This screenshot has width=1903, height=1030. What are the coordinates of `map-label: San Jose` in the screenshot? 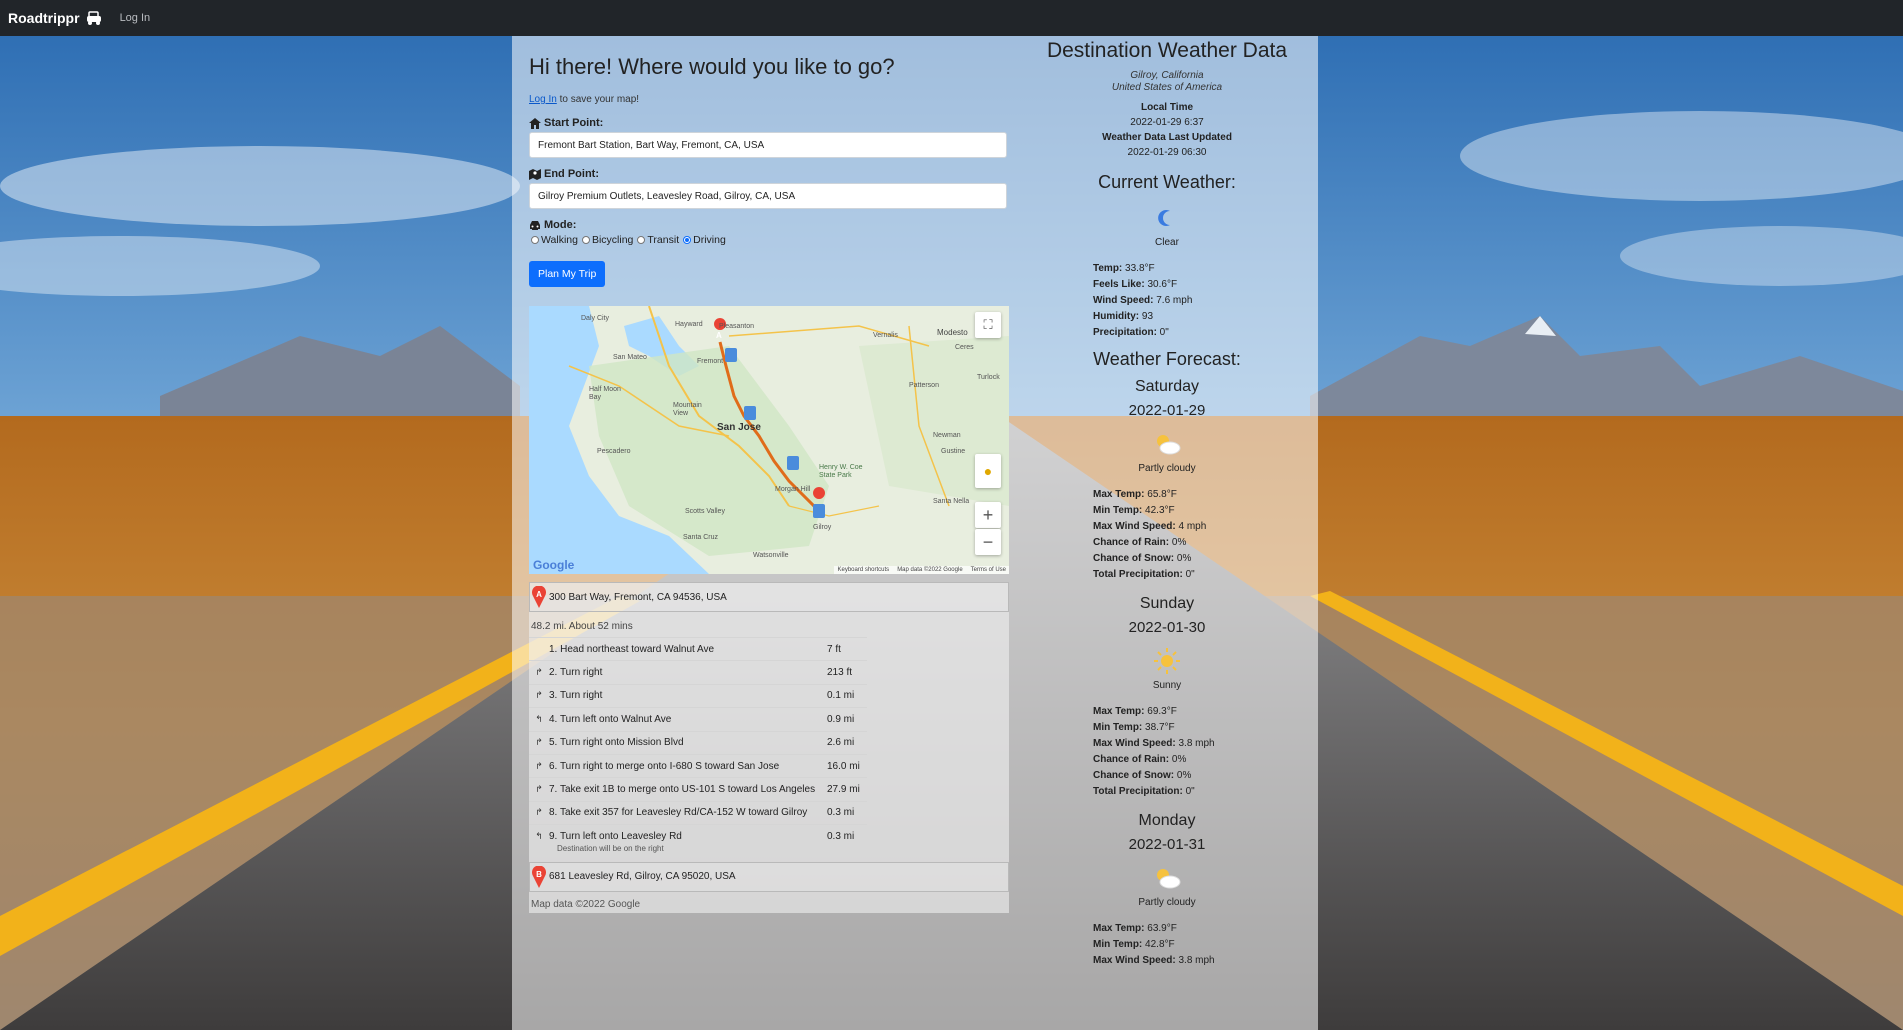 It's located at (739, 427).